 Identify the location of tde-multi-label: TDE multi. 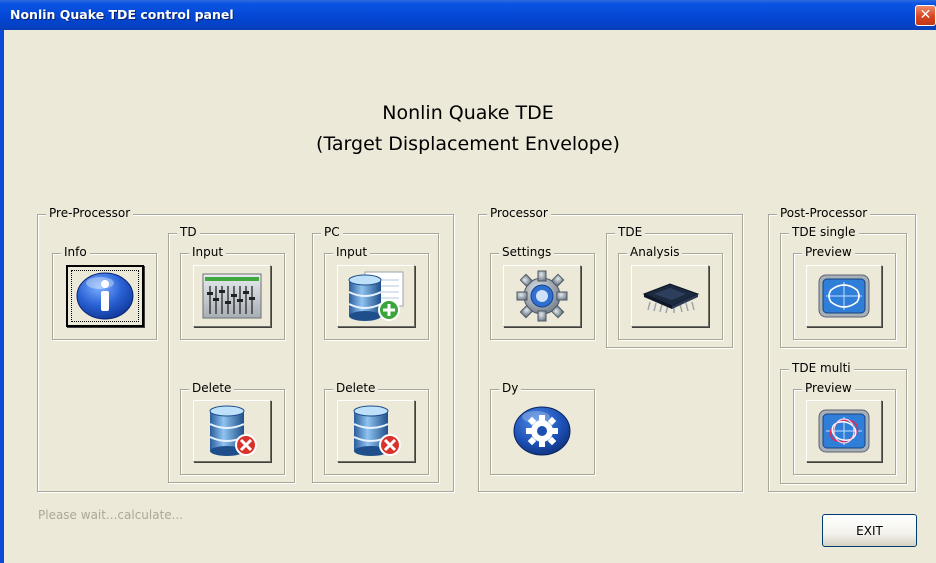
(821, 368).